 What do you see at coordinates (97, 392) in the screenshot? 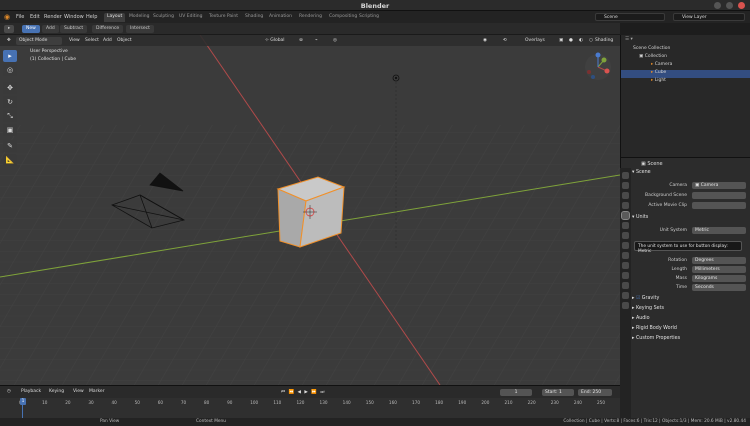
I see `timeline-menu-marker: Marker` at bounding box center [97, 392].